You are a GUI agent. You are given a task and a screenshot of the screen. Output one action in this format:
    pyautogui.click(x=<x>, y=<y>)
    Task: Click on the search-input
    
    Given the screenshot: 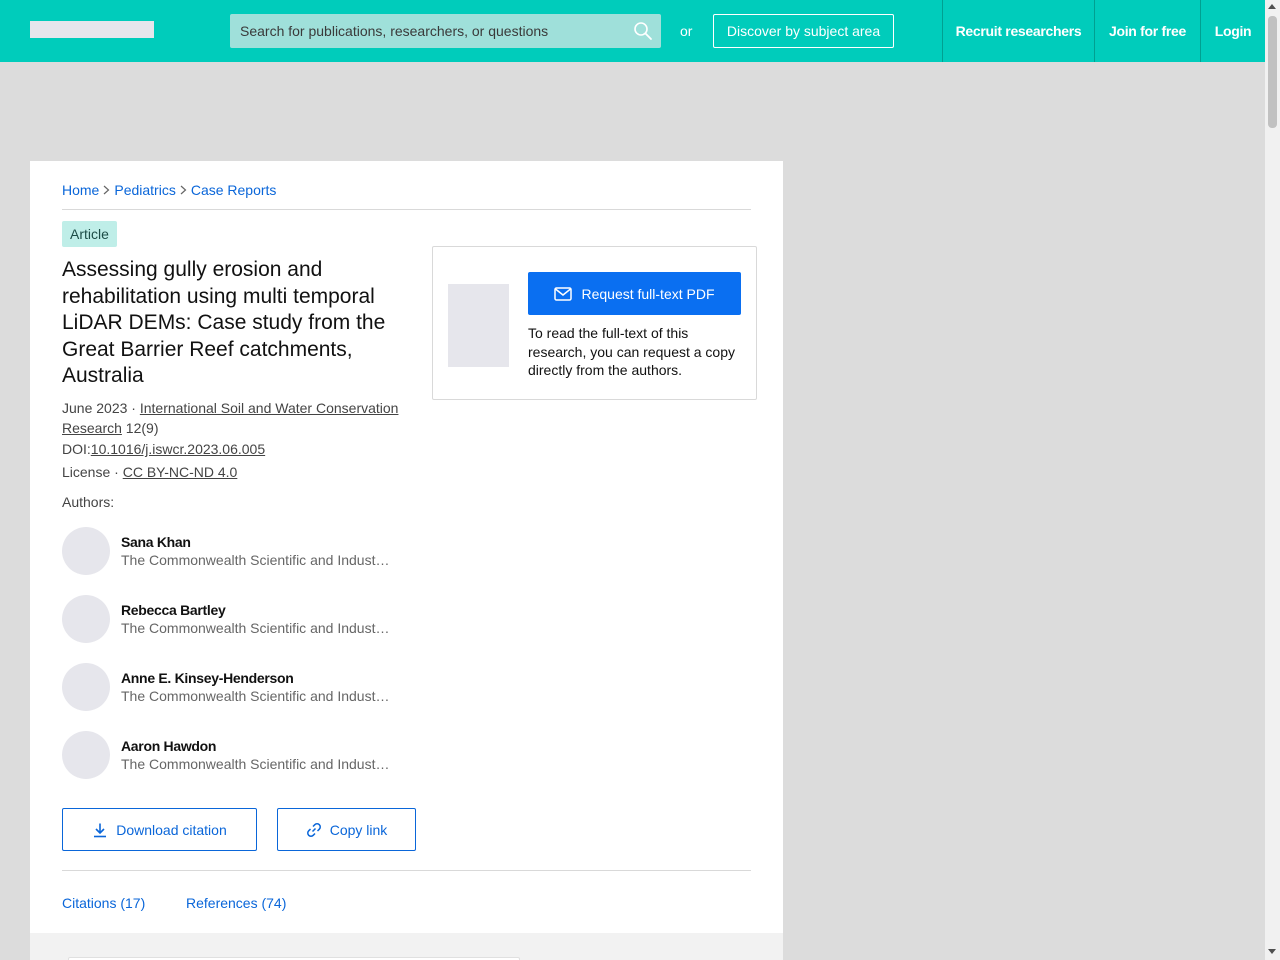 What is the action you would take?
    pyautogui.click(x=430, y=31)
    